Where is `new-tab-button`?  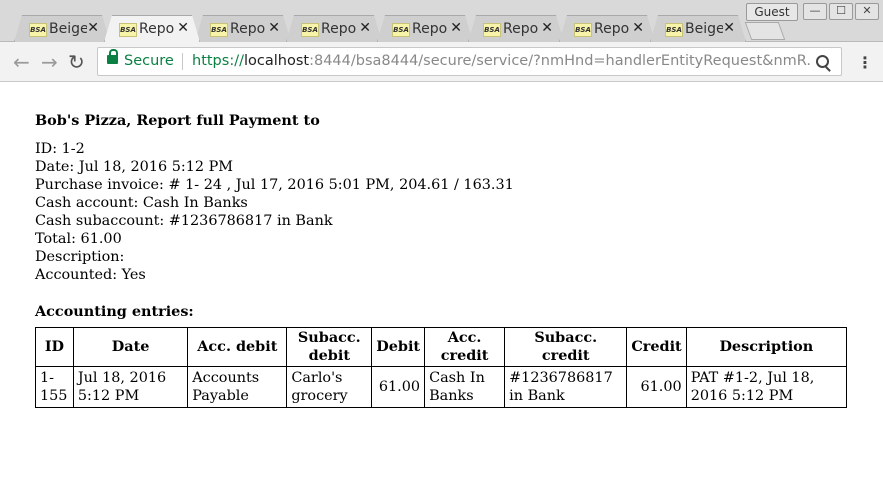 new-tab-button is located at coordinates (765, 31).